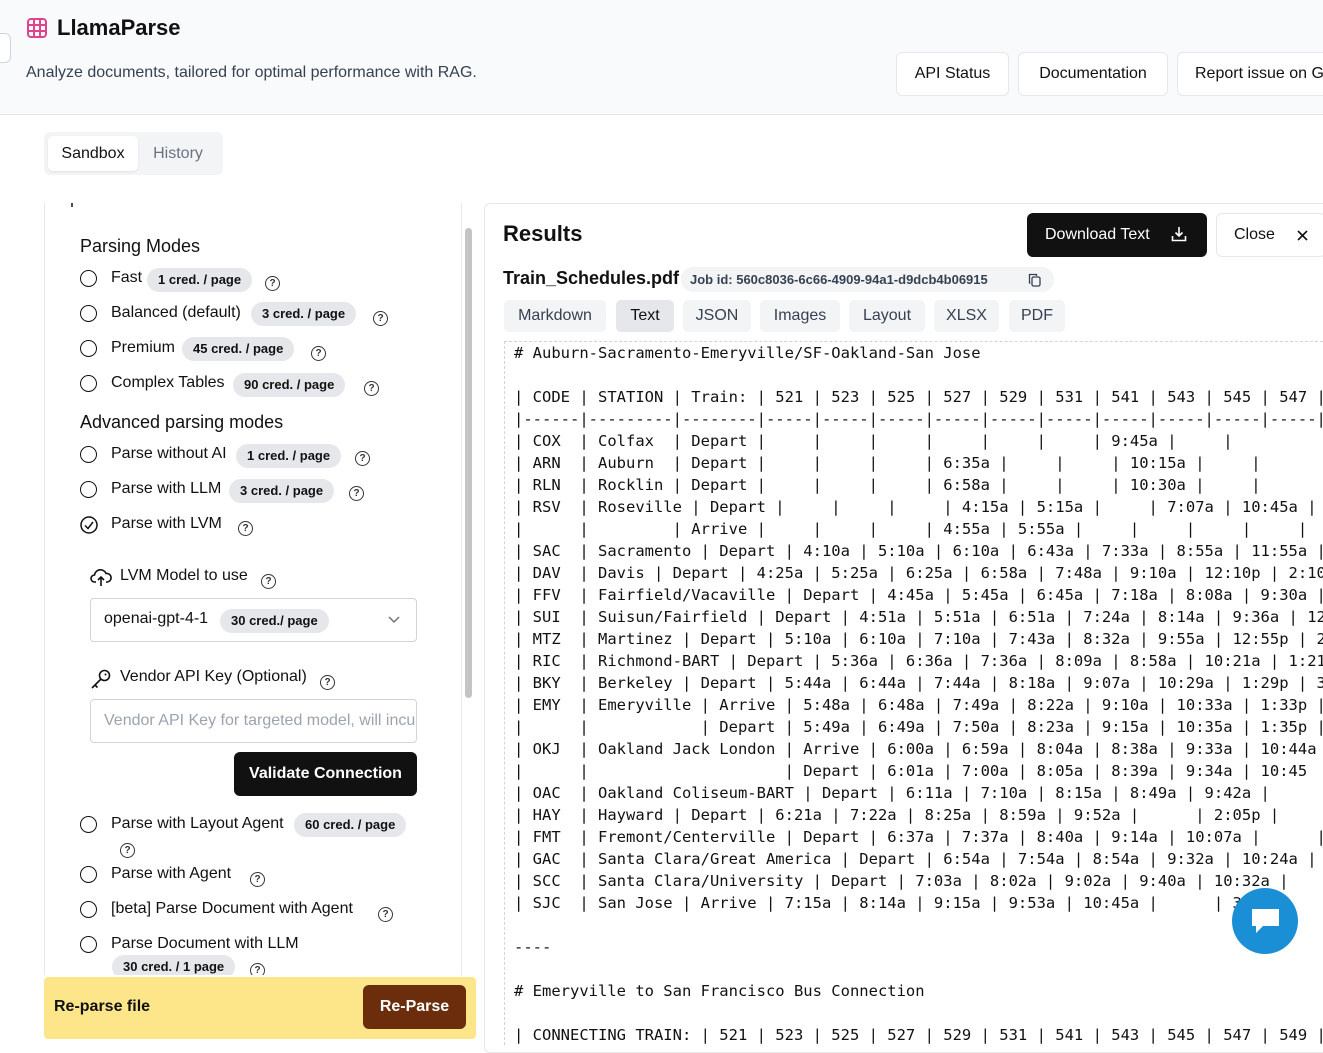  What do you see at coordinates (176, 312) in the screenshot?
I see `mode-label-balanced: Balanced (default)` at bounding box center [176, 312].